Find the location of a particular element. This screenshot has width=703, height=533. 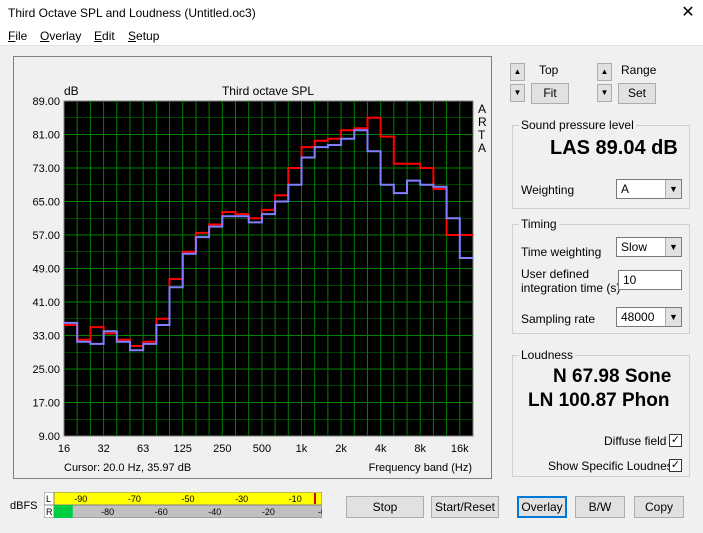

loudness-sone: N 67.98 Sone is located at coordinates (612, 376).